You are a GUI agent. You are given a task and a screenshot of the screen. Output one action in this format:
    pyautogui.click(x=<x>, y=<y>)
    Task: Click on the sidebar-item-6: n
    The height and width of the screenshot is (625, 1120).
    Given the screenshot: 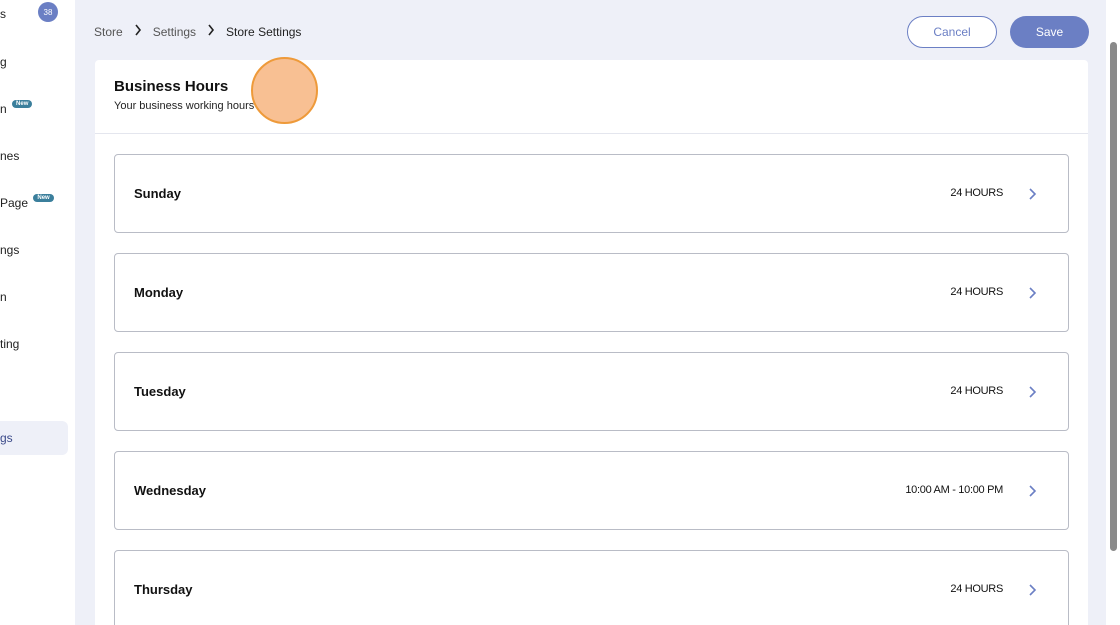 What is the action you would take?
    pyautogui.click(x=3, y=297)
    